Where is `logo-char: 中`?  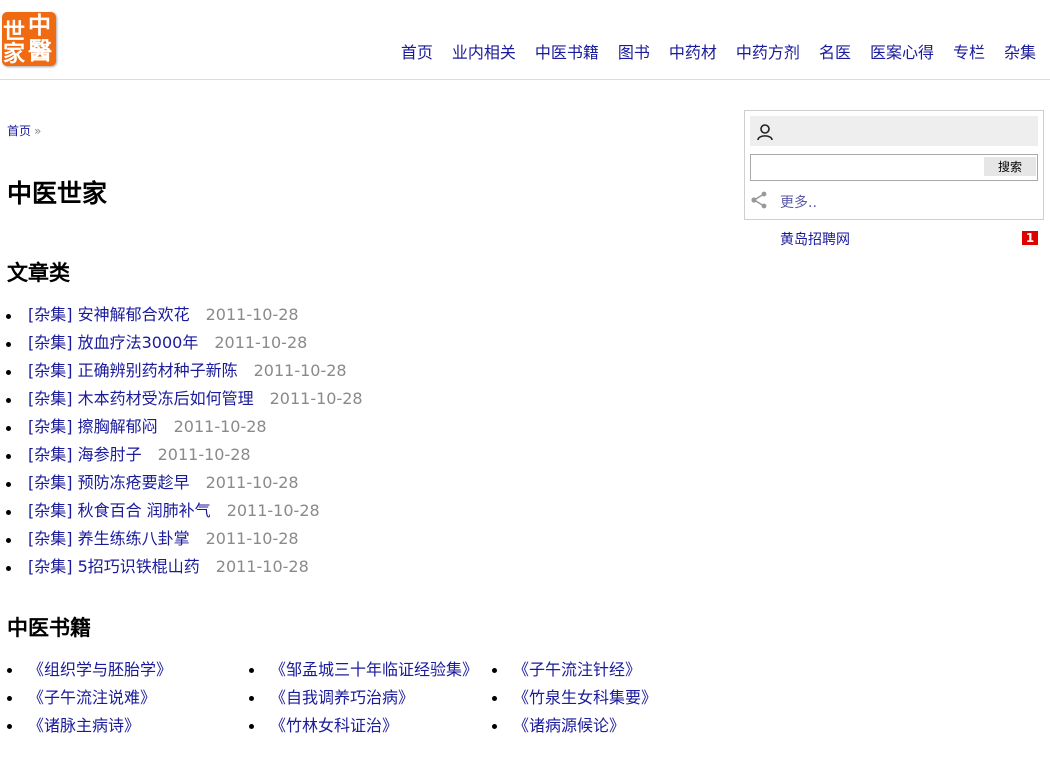
logo-char: 中 is located at coordinates (39, 25).